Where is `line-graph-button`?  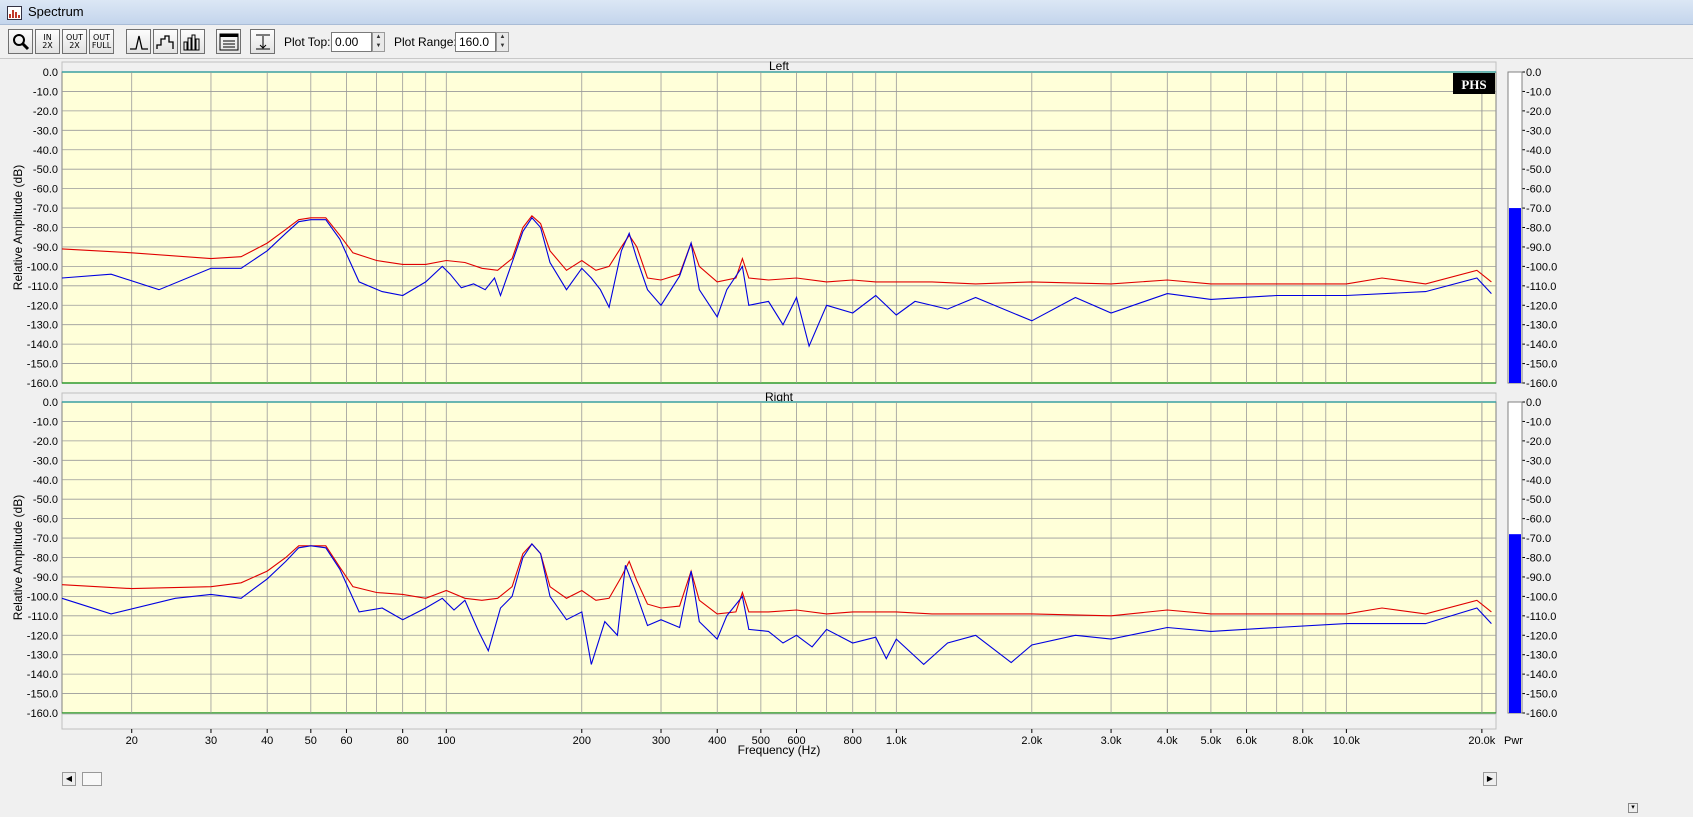
line-graph-button is located at coordinates (138, 41).